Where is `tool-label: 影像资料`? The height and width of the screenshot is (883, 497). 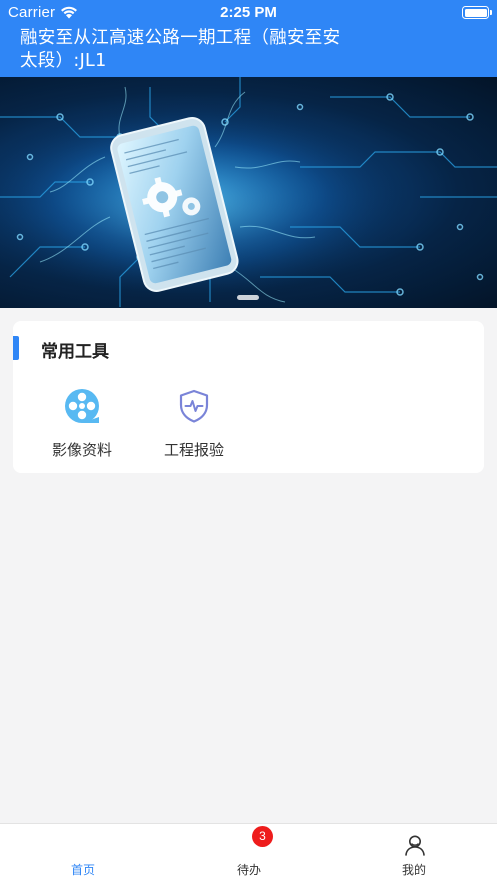 tool-label: 影像资料 is located at coordinates (81, 450).